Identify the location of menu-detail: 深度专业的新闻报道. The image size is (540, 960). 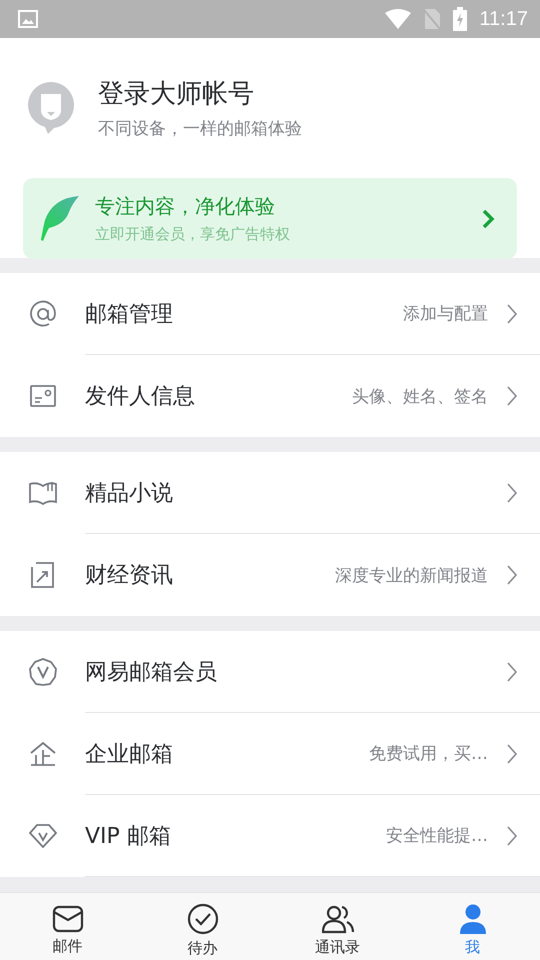
(411, 575).